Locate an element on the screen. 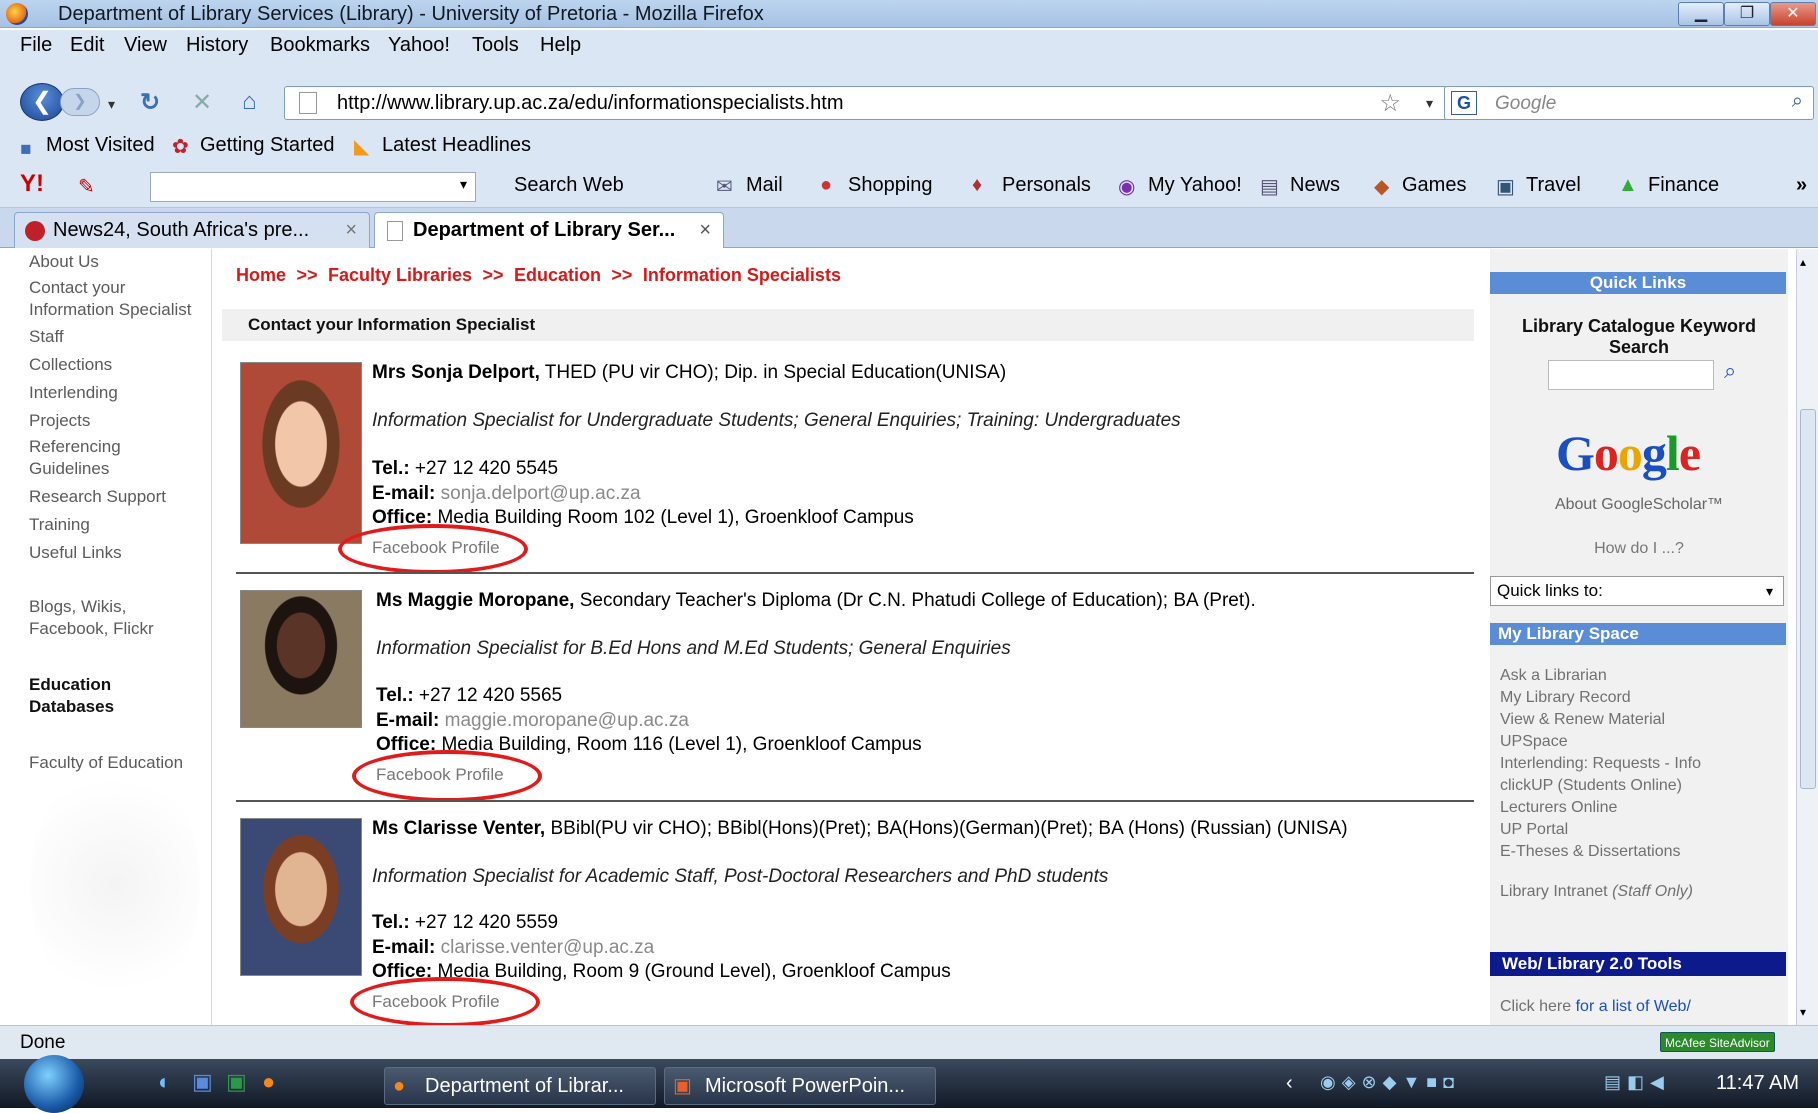  bookmark-getting-started: Getting Started is located at coordinates (267, 145).